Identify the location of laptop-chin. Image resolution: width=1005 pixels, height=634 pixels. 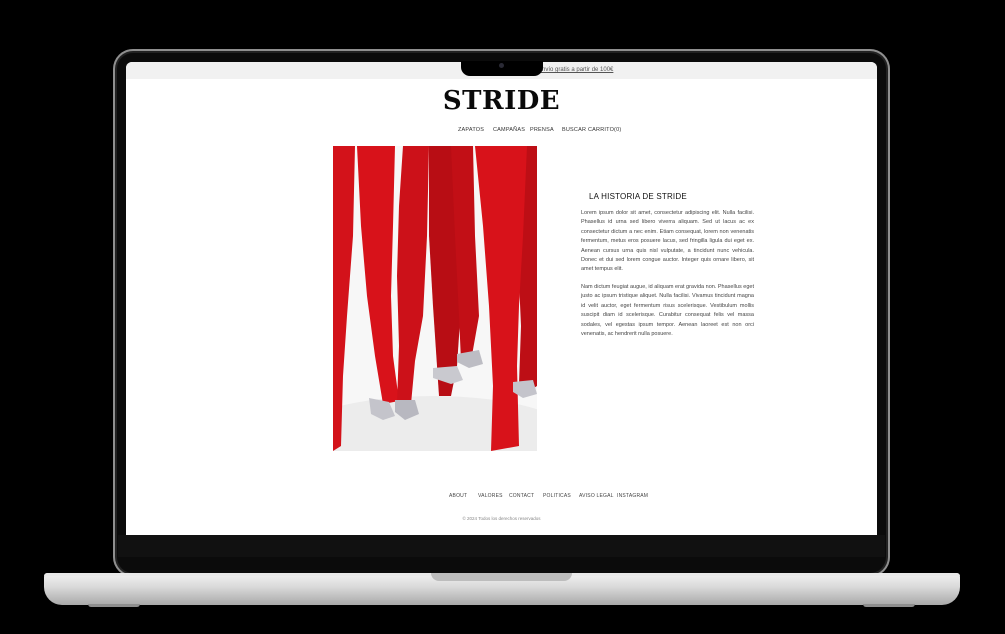
(501, 546).